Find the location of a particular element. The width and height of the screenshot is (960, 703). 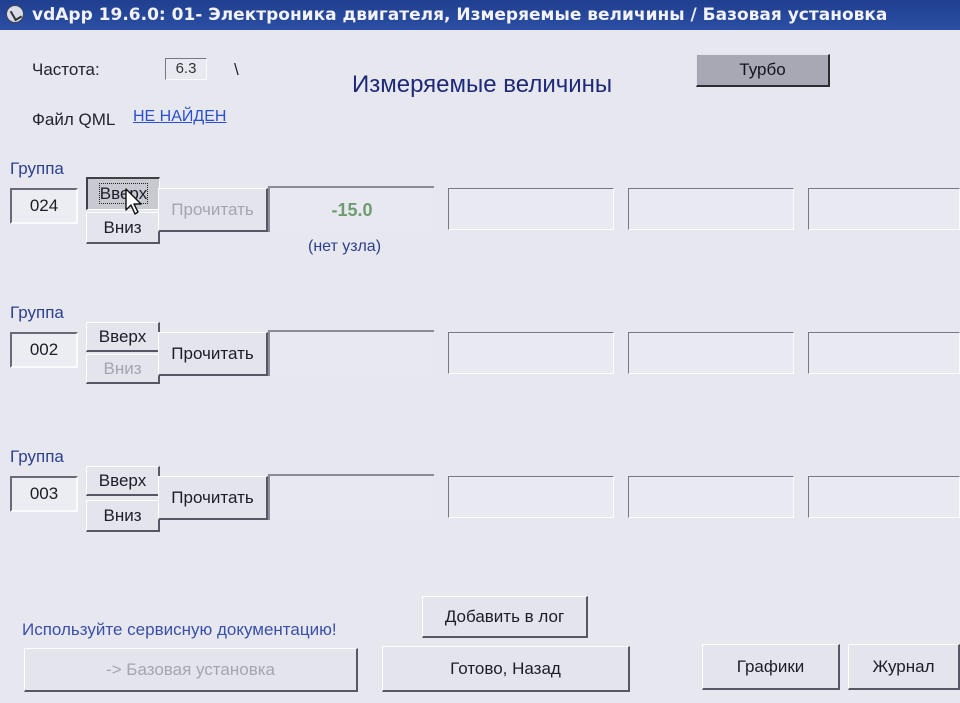

add-to-log-button: Добавить в лог is located at coordinates (505, 617).